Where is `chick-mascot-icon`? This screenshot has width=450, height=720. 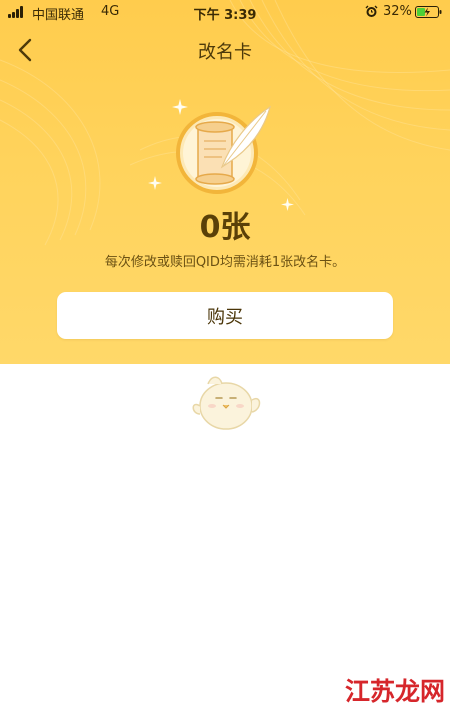
chick-mascot-icon is located at coordinates (226, 403).